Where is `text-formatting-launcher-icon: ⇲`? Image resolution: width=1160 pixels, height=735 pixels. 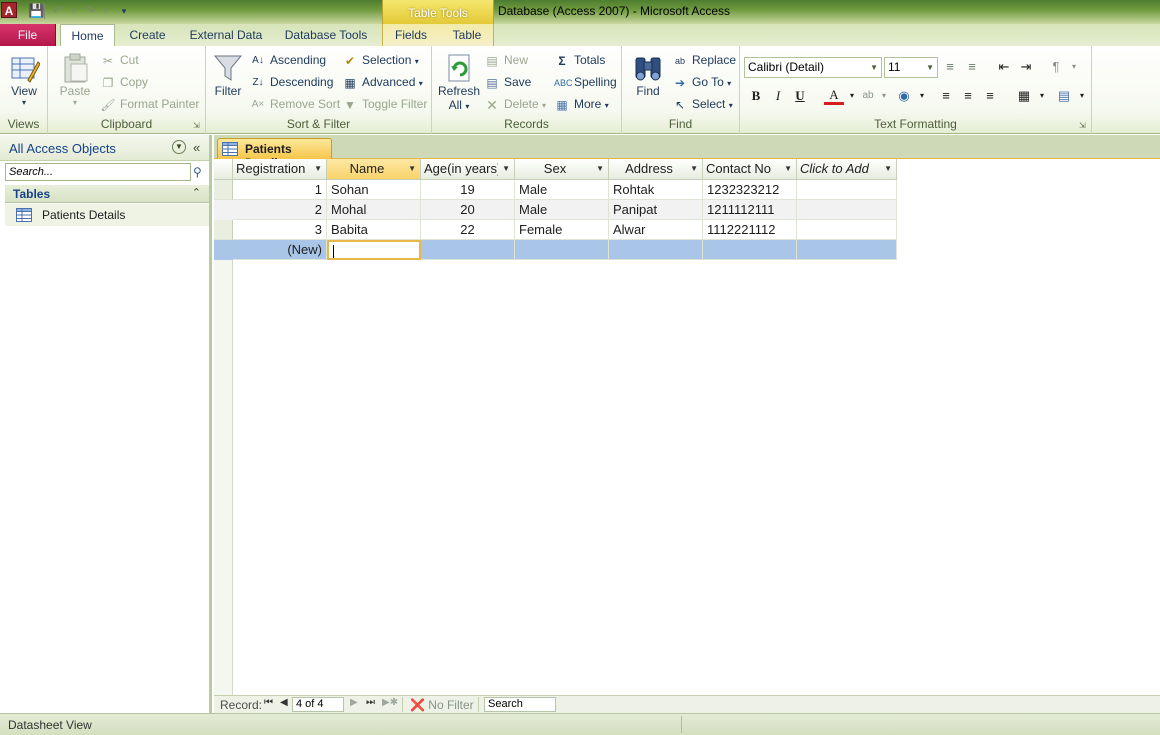 text-formatting-launcher-icon: ⇲ is located at coordinates (1083, 126).